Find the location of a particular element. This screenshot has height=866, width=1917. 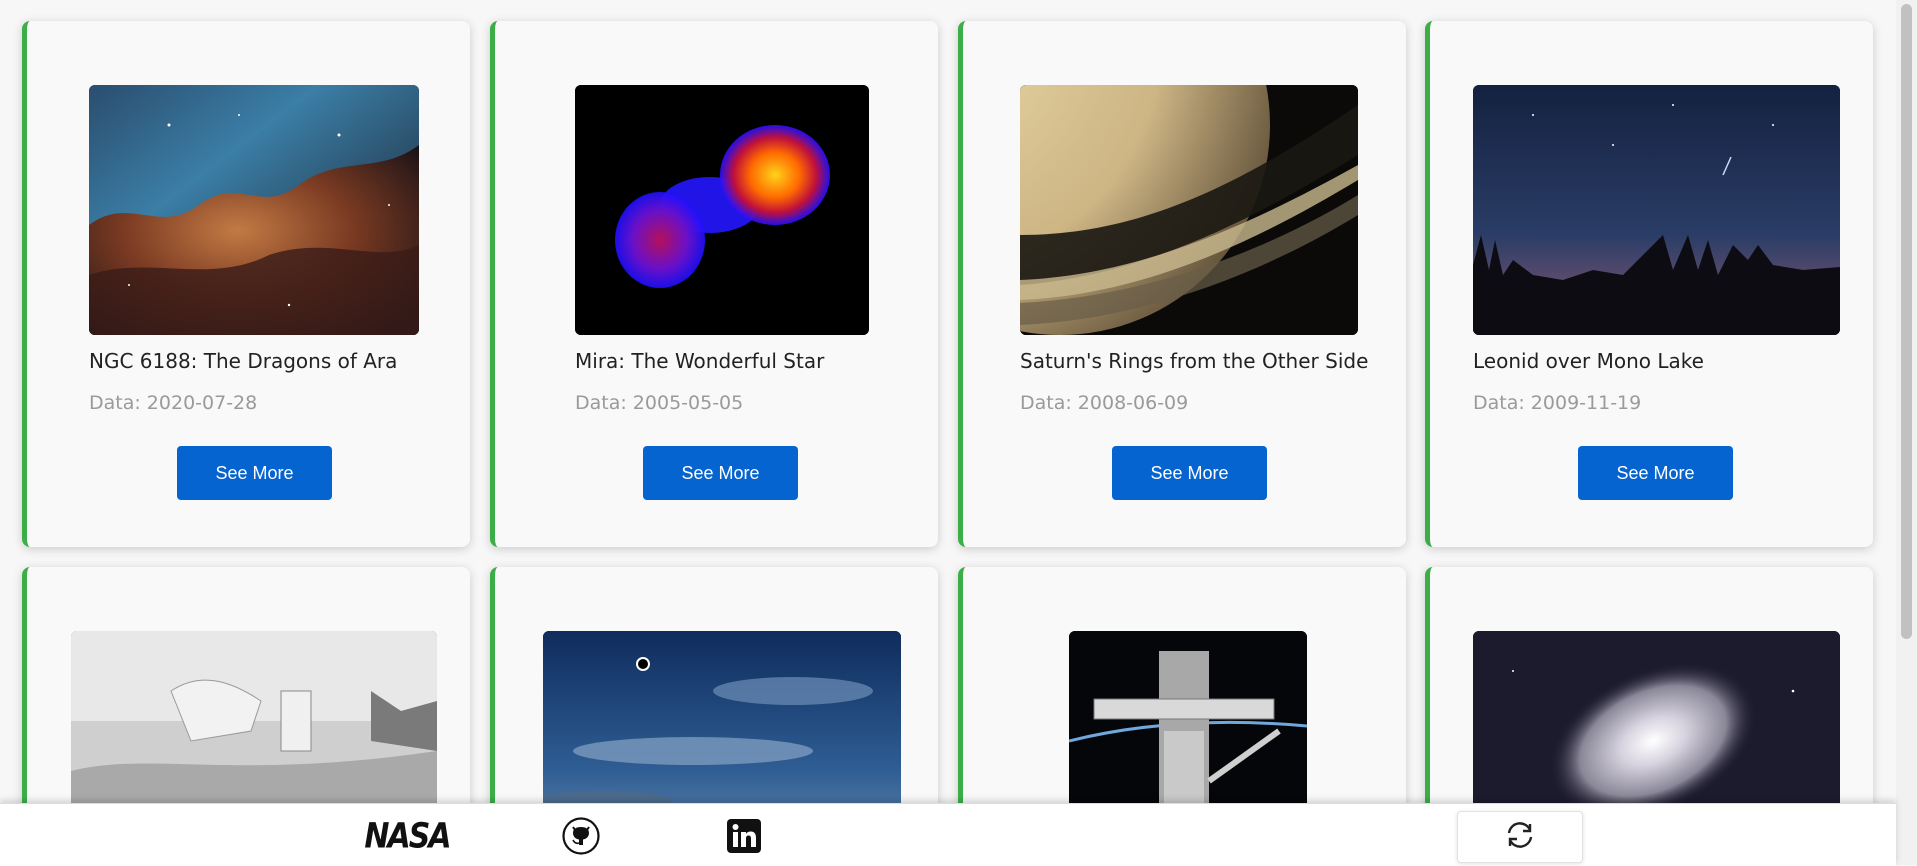

page-scrollbar is located at coordinates (1906, 432).